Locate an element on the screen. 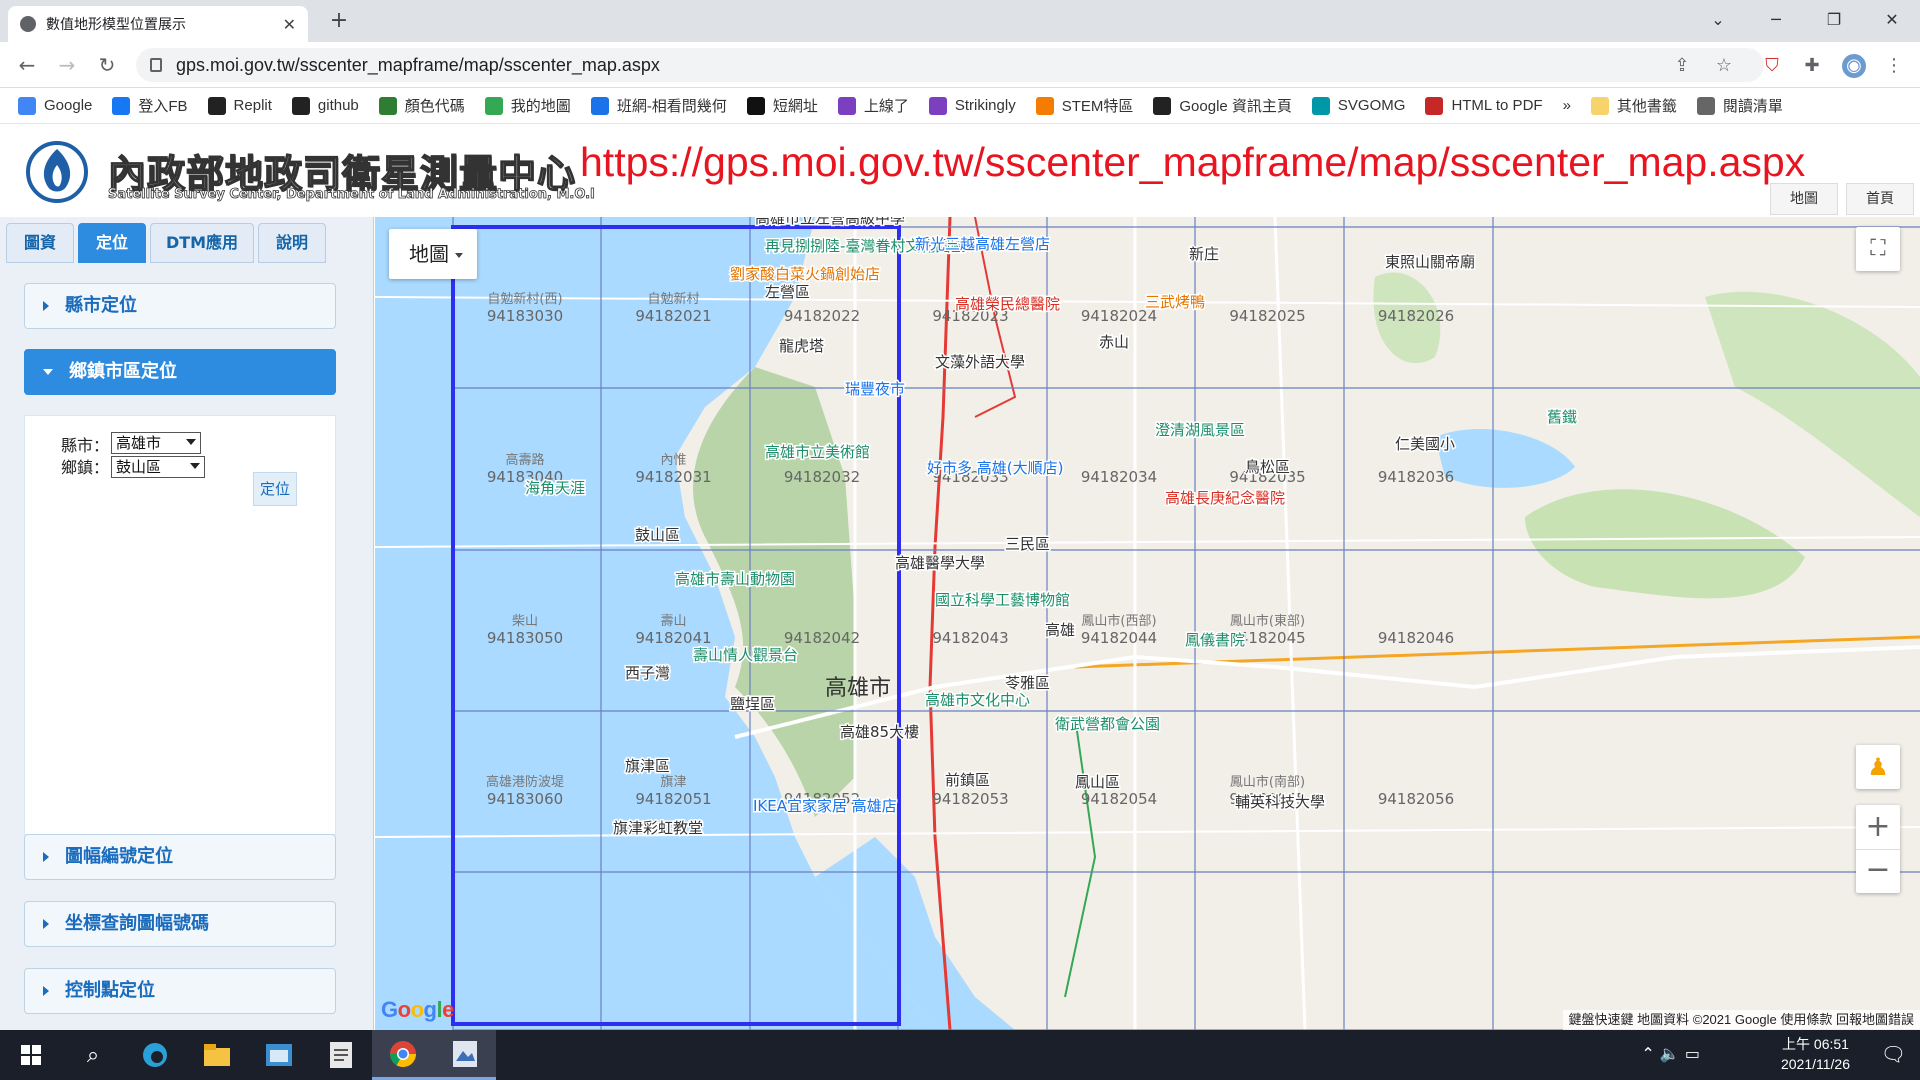  poi-label: 國立科學工藝博物館 is located at coordinates (1003, 600).